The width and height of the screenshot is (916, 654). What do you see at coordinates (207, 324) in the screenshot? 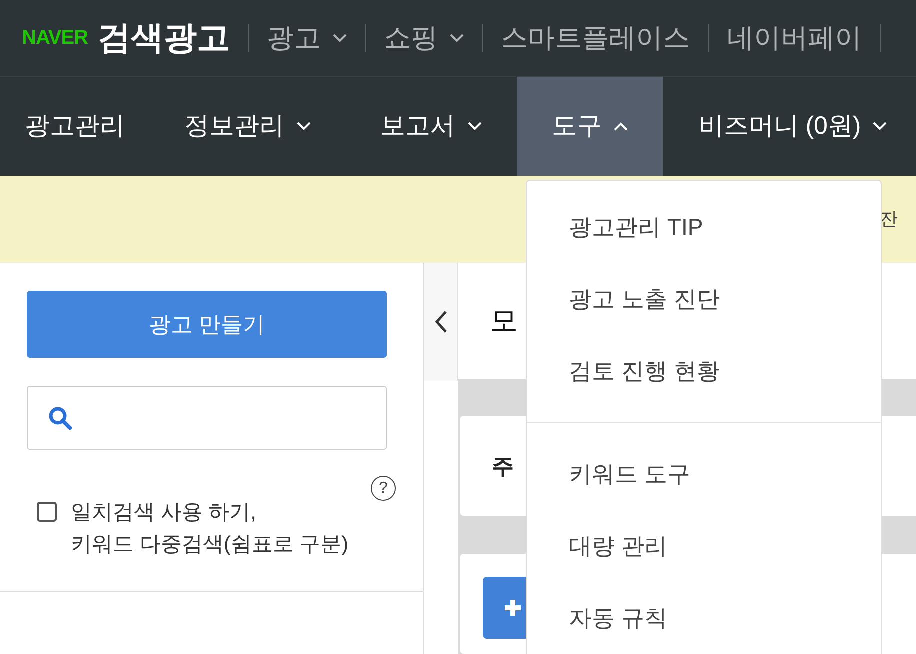
I see `create-ad-button: 광고 만들기` at bounding box center [207, 324].